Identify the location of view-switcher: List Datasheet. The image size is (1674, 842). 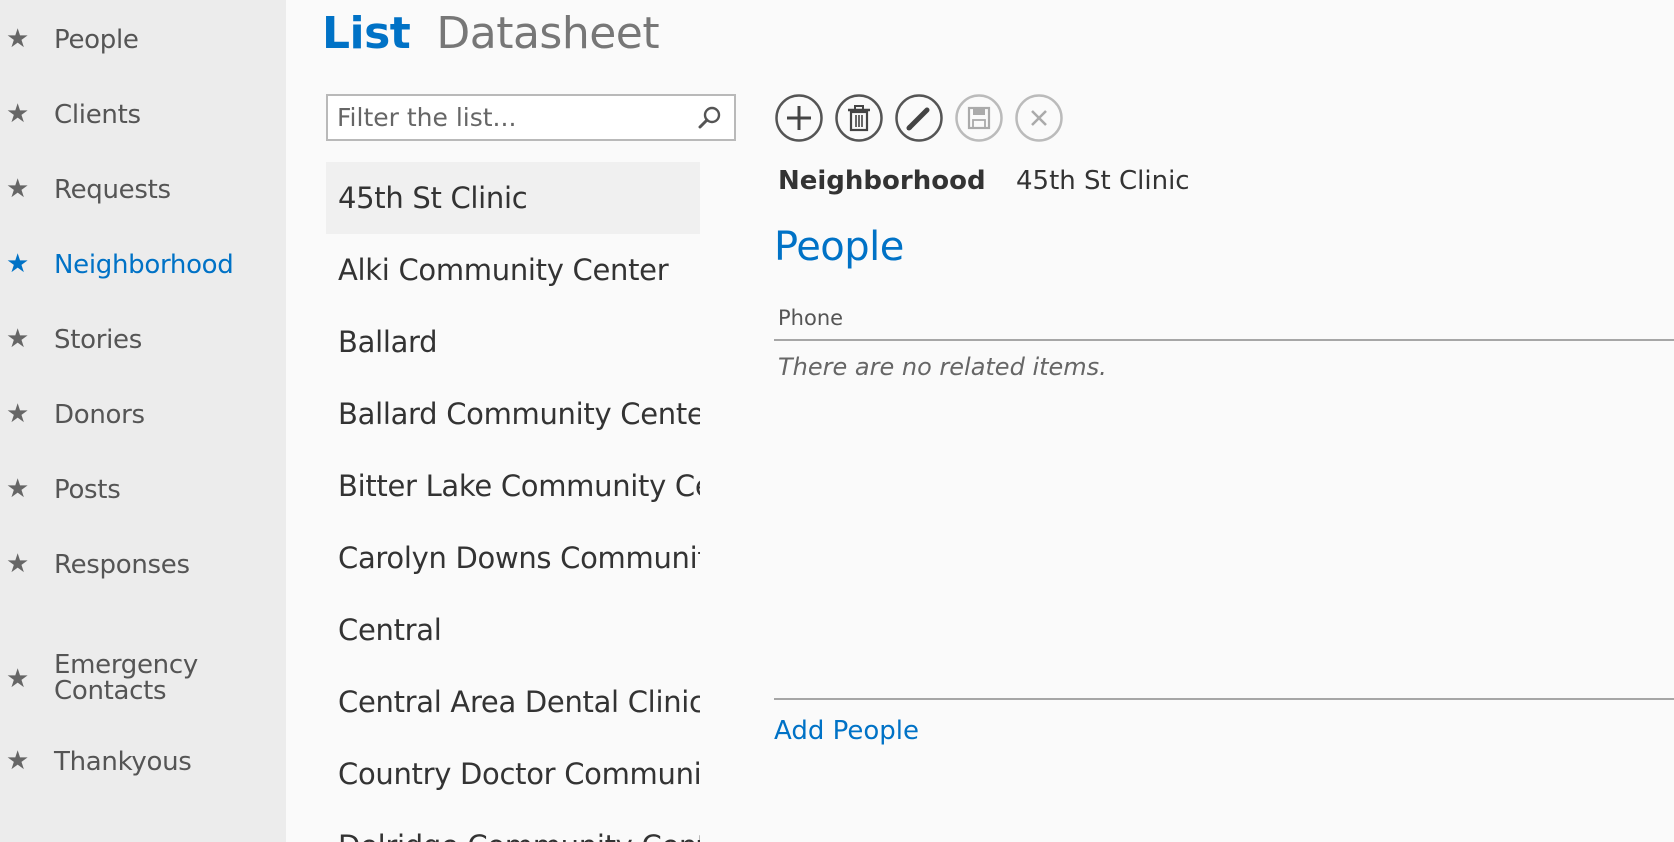
(491, 33).